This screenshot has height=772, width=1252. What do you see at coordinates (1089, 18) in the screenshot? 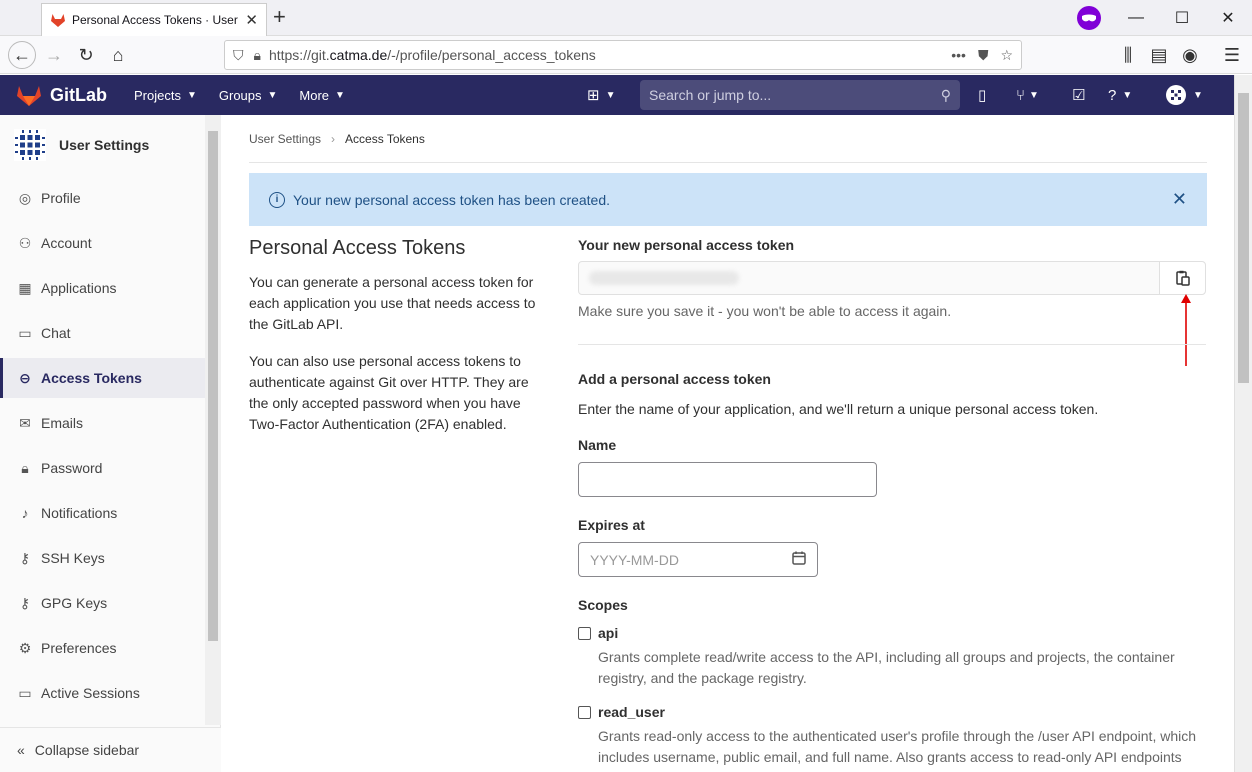
I see `private-browsing-icon` at bounding box center [1089, 18].